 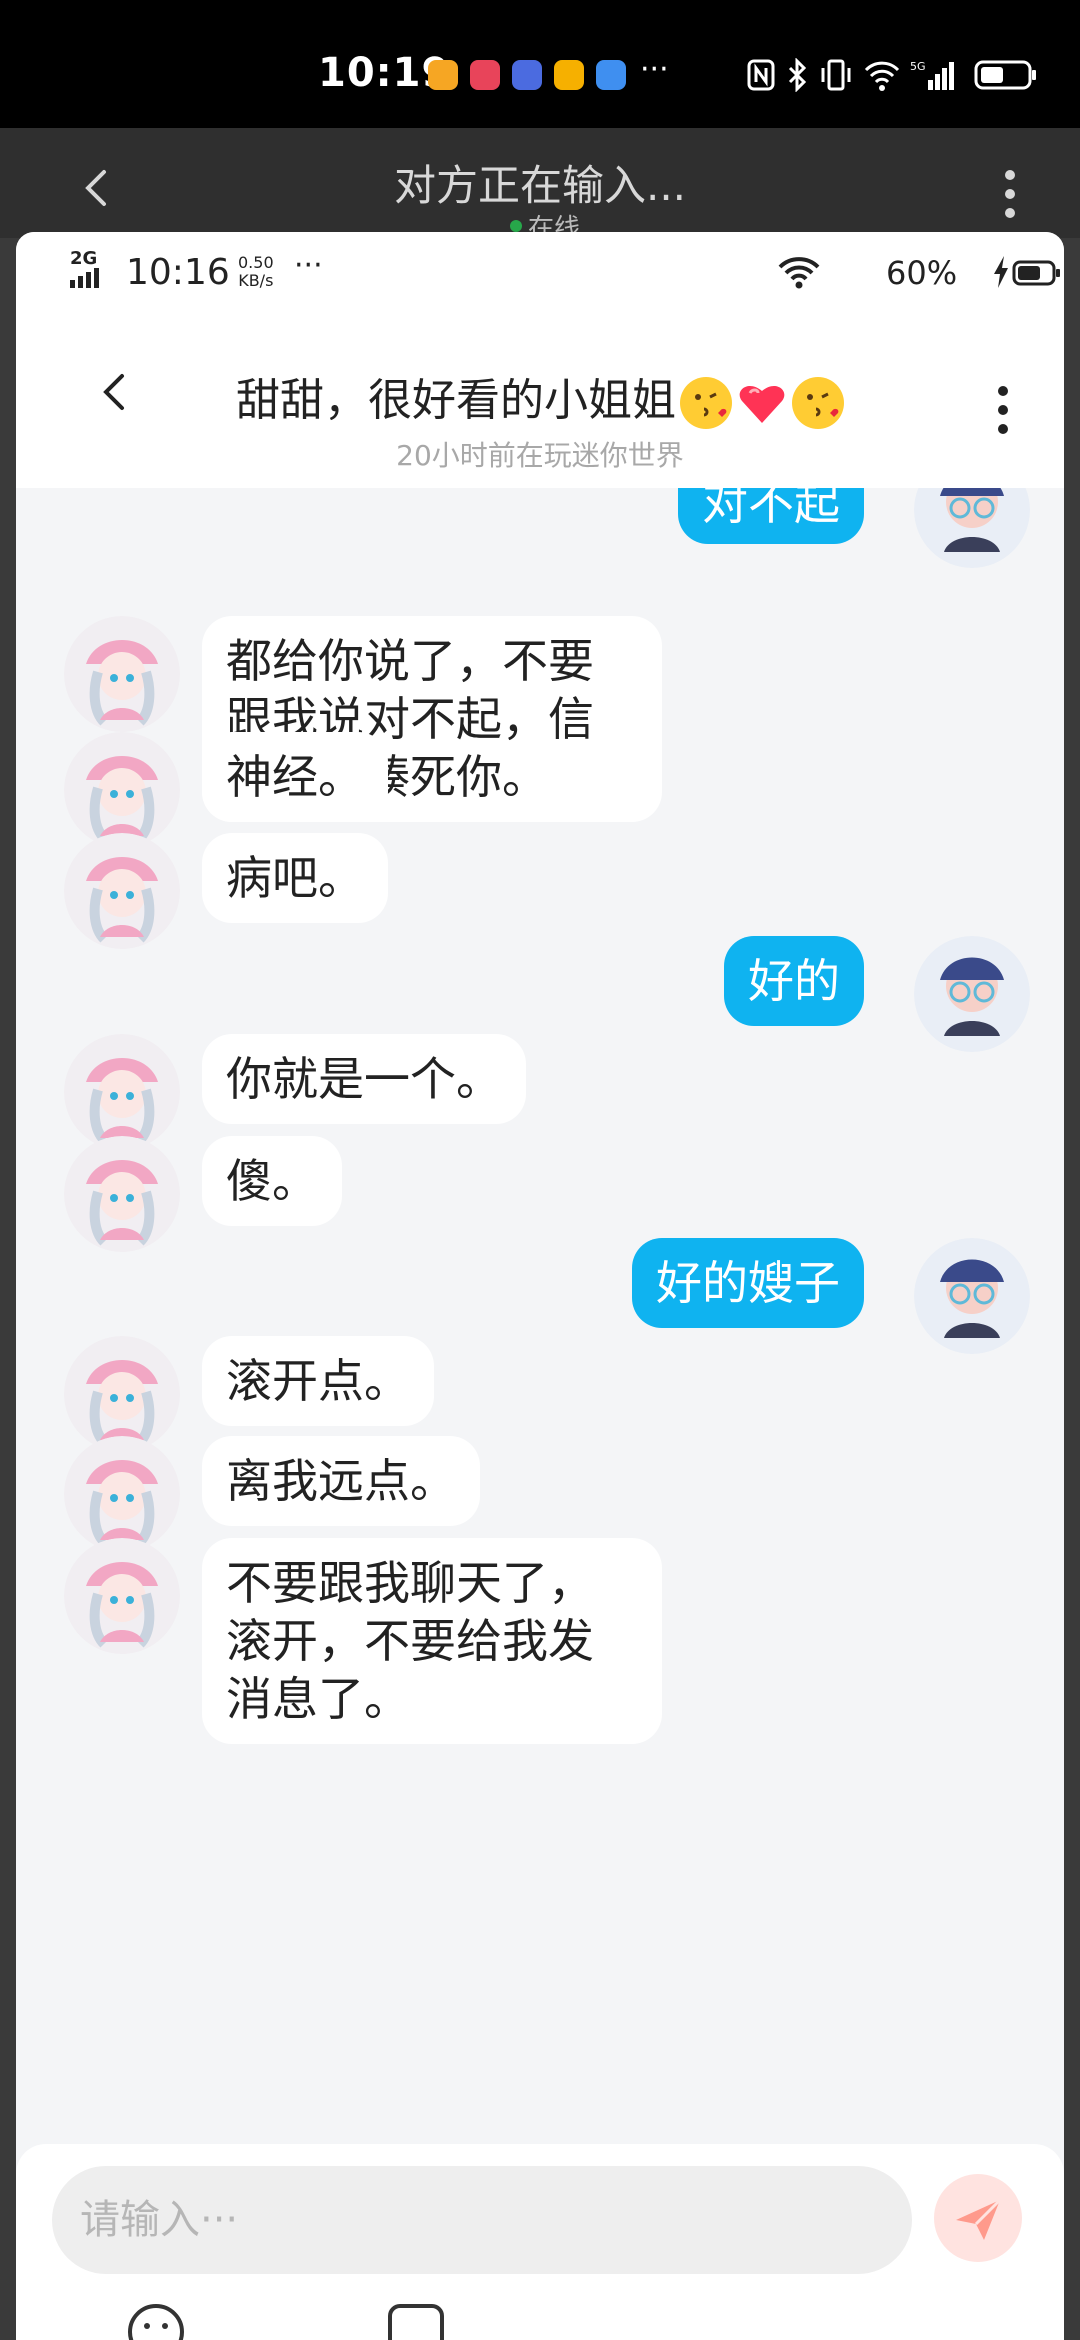 What do you see at coordinates (432, 1641) in the screenshot?
I see `received-message-bubble: 不要跟我聊天了，滚开，不要给我发消息了。` at bounding box center [432, 1641].